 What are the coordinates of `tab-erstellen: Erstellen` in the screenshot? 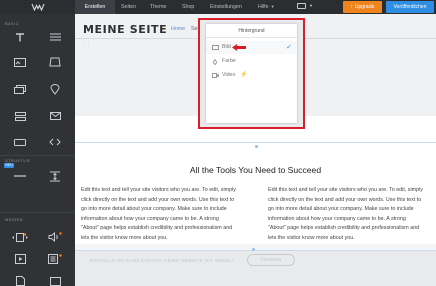 It's located at (95, 7).